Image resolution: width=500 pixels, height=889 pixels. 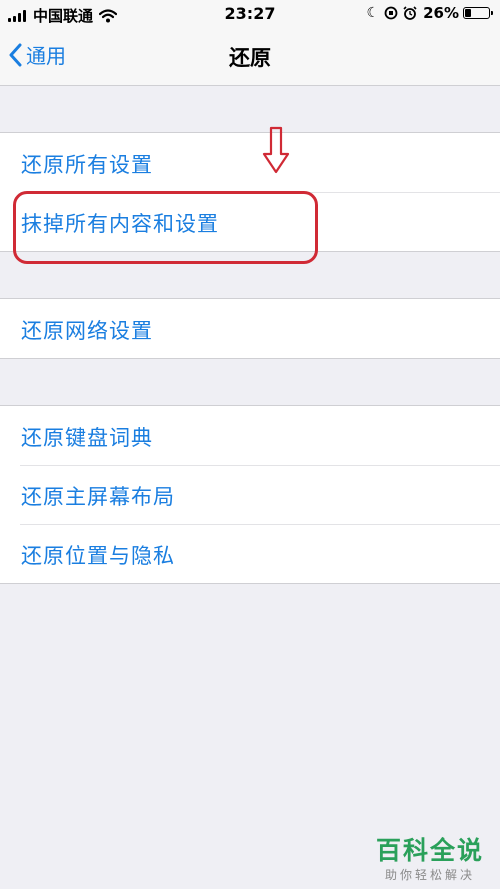 I want to click on watermark-title: 百科全说, so click(x=429, y=850).